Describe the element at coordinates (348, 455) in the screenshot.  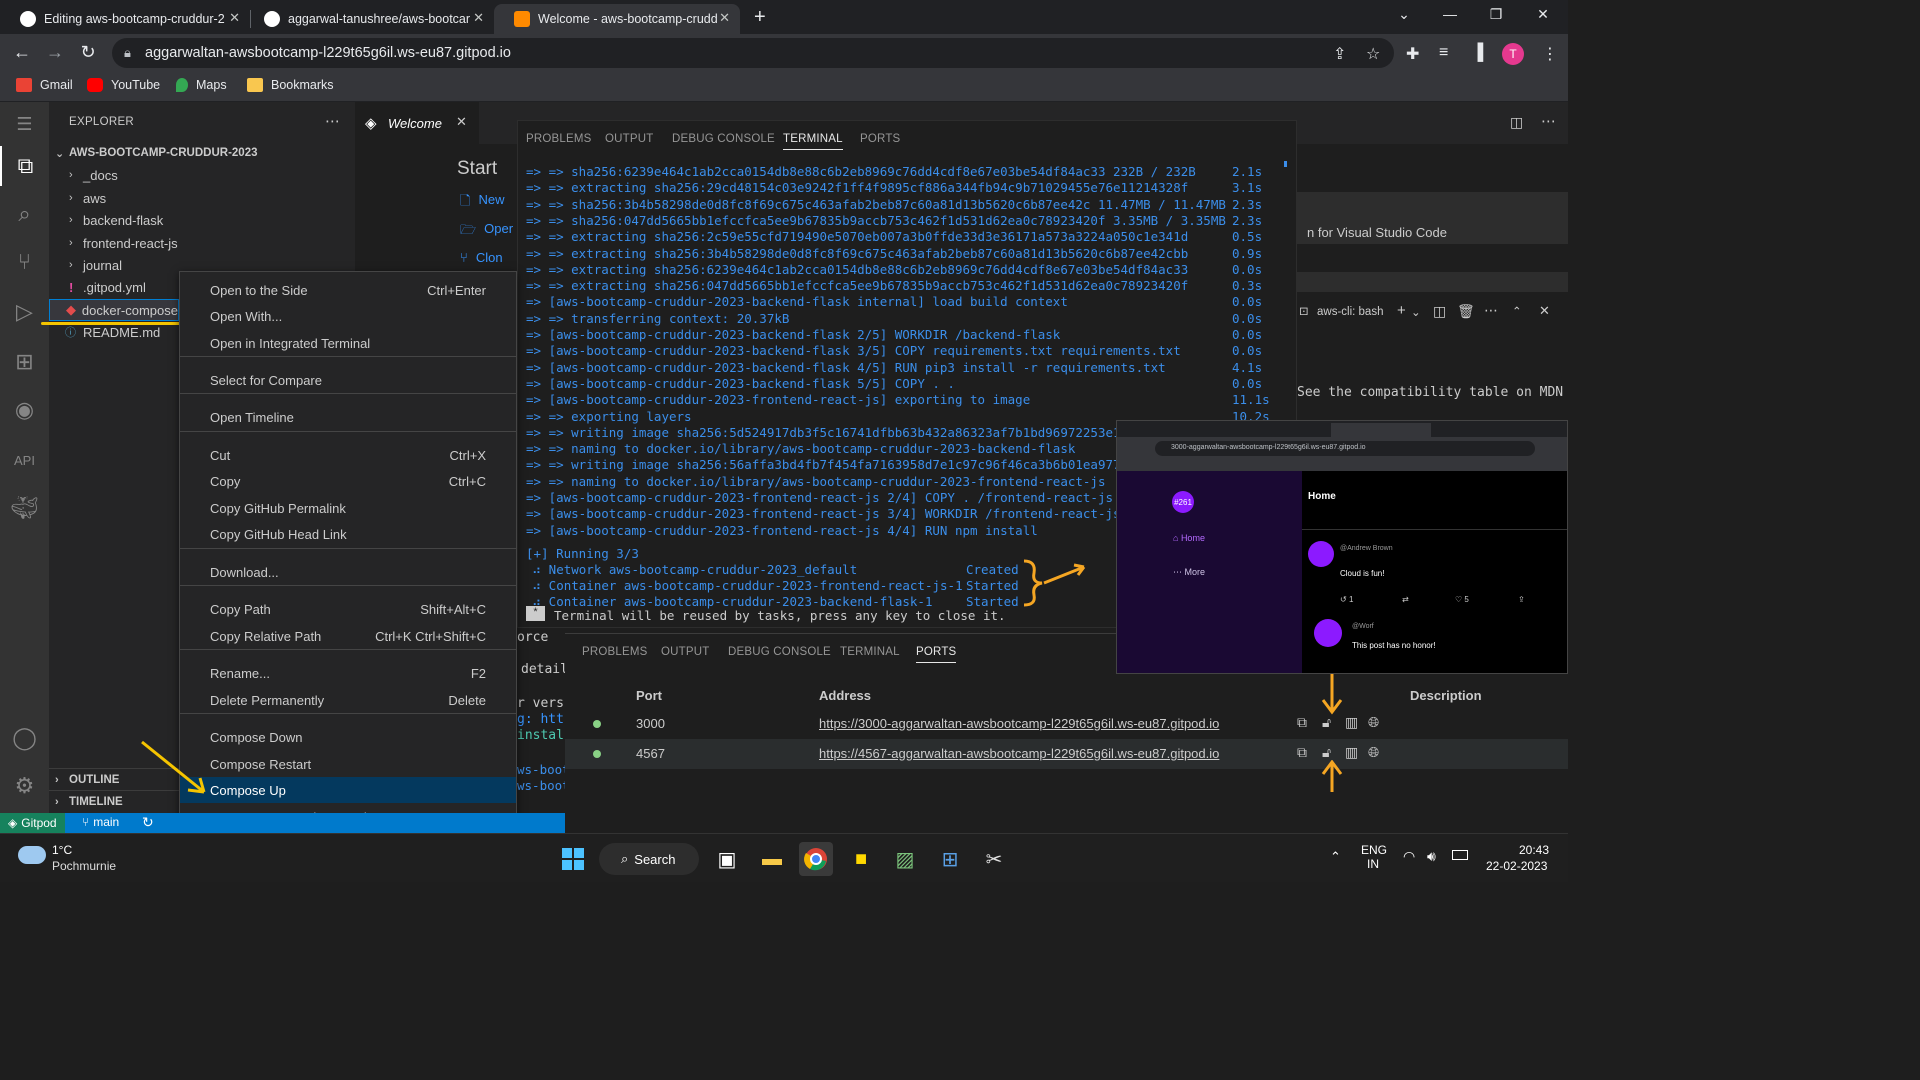
I see `menu-item-cut: Cut Ctrl+X` at that location.